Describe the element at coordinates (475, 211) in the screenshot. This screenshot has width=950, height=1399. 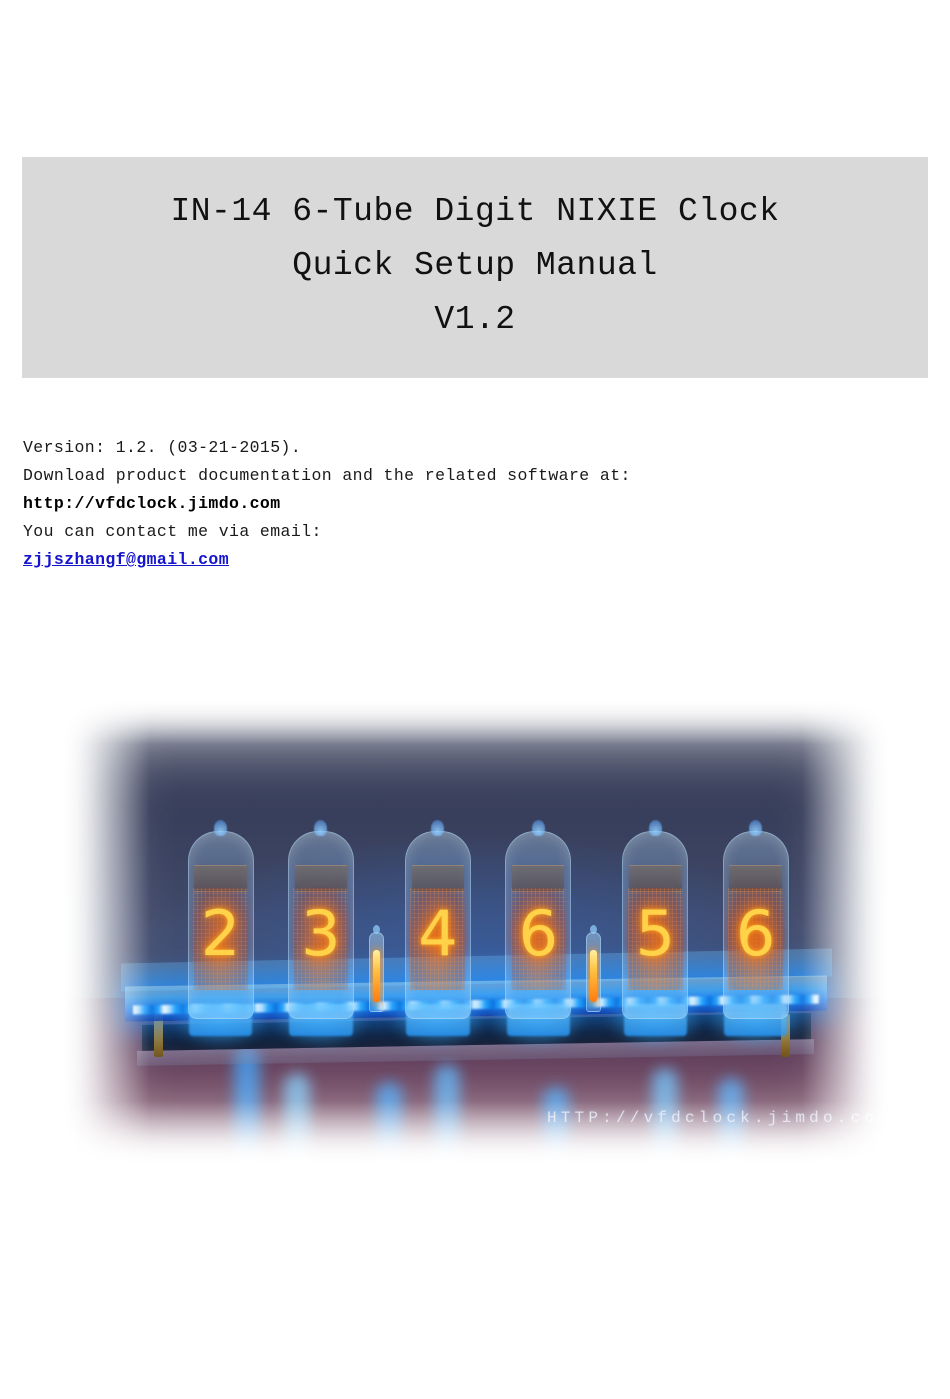
I see `title-line-1: IN-14 6-Tube Digit NIXIE Clock` at that location.